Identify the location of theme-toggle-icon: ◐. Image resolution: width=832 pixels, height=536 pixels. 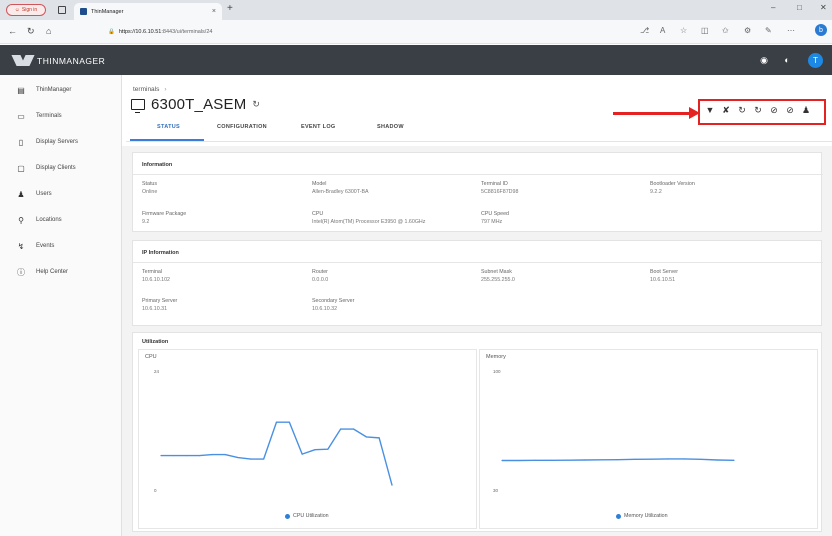
(787, 60).